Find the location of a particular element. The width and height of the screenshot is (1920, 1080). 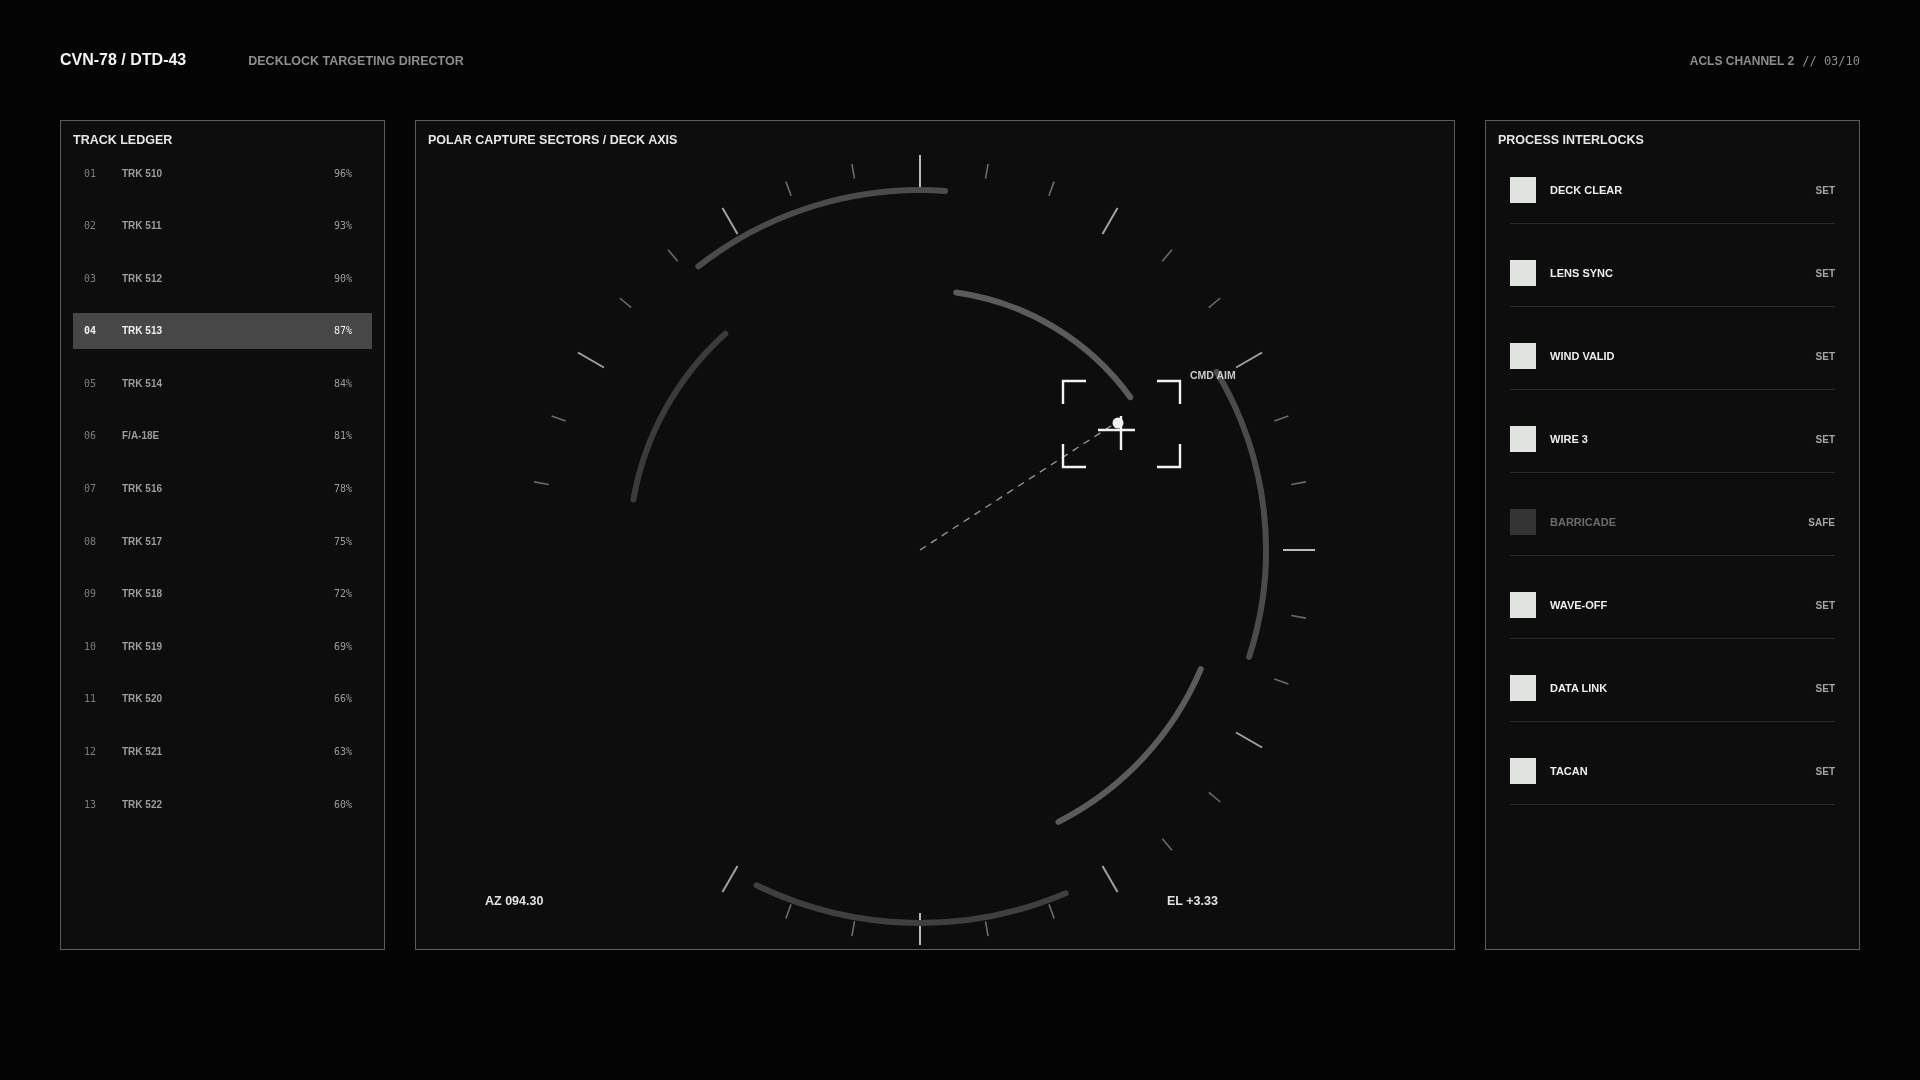

elevation-readout: EL +3.33 is located at coordinates (1192, 901).